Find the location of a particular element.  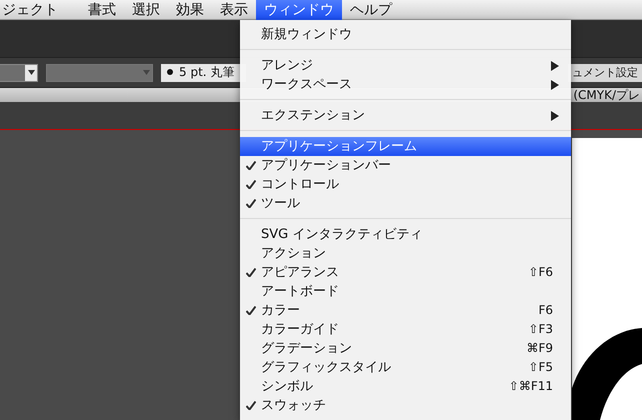

menu-item: カラーガイド ⇧F3 is located at coordinates (405, 329).